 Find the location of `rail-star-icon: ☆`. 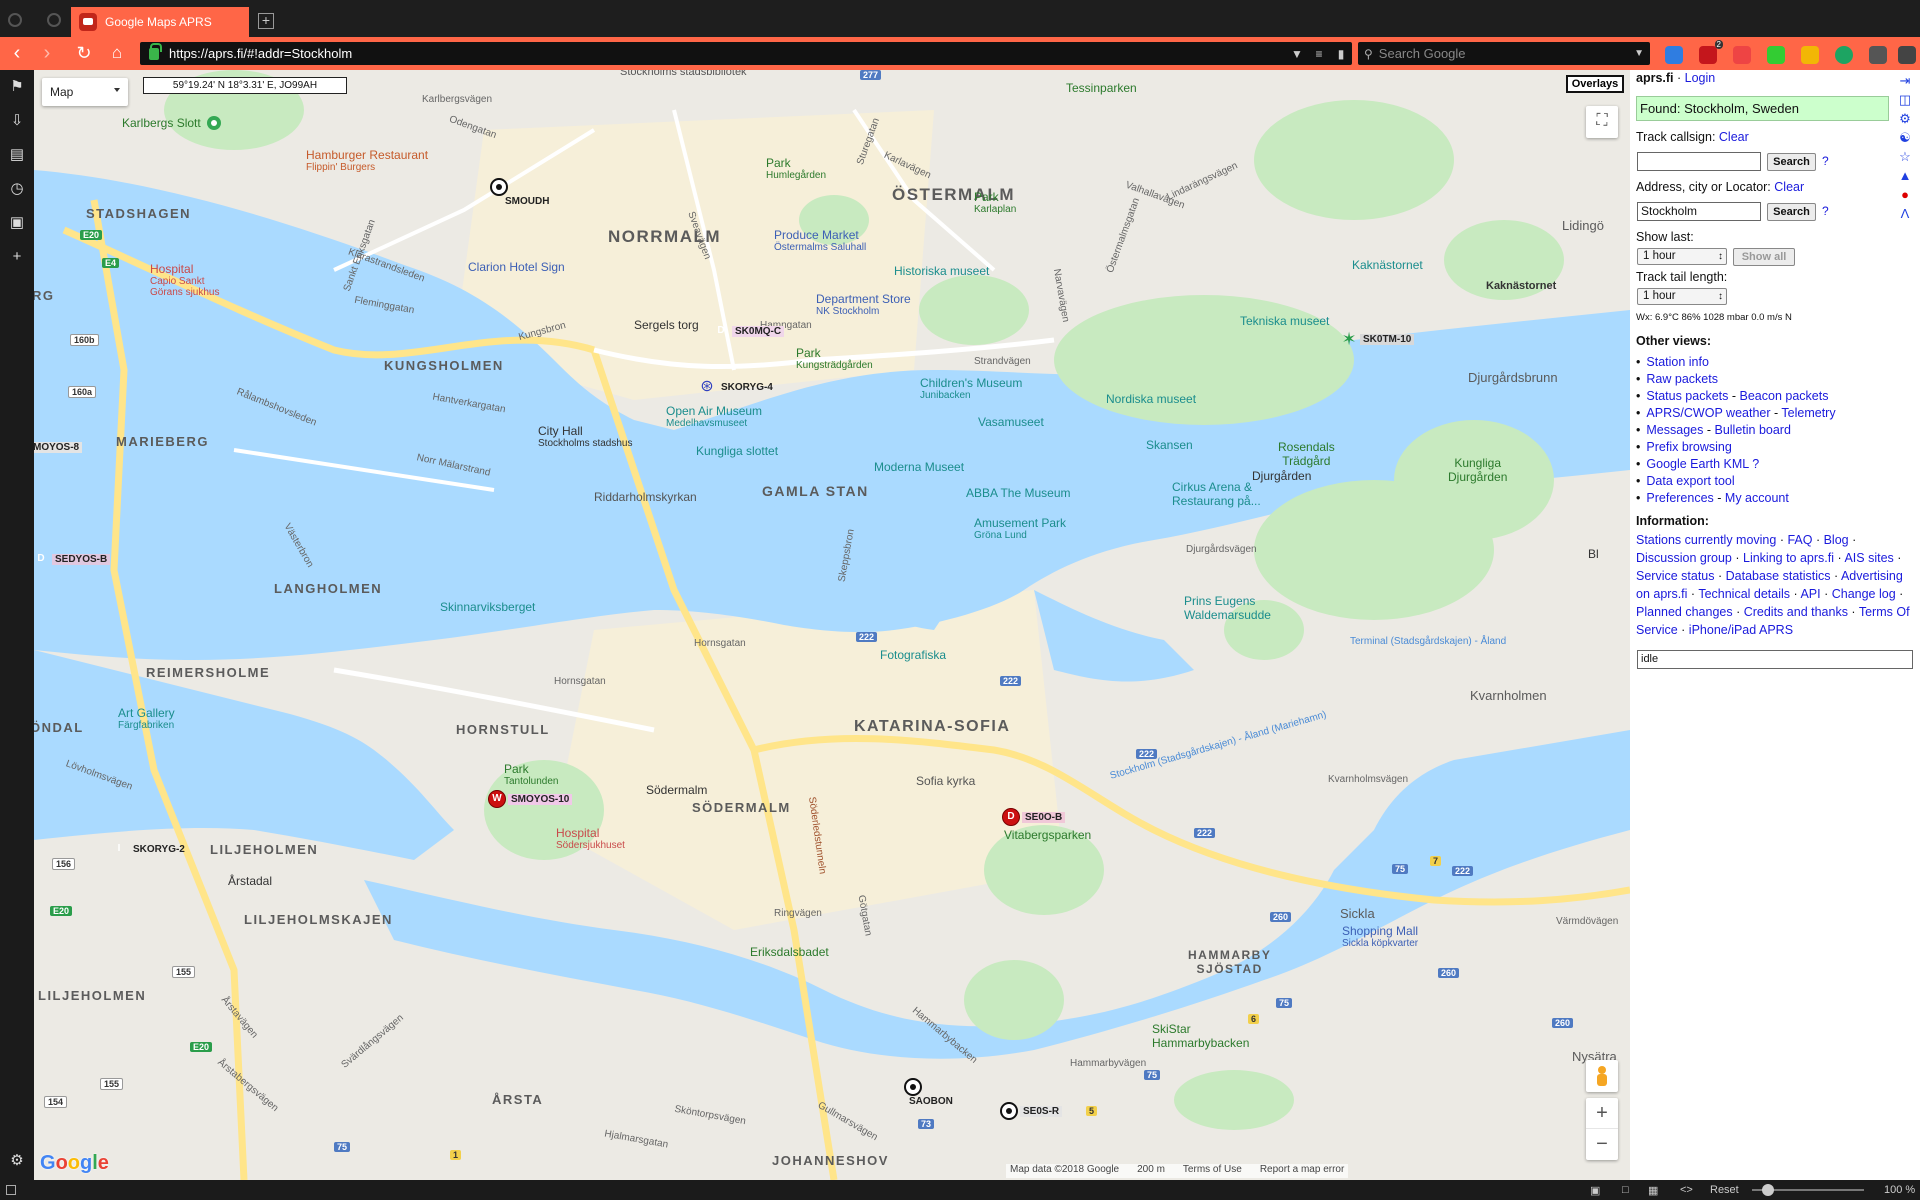

rail-star-icon: ☆ is located at coordinates (1905, 157).